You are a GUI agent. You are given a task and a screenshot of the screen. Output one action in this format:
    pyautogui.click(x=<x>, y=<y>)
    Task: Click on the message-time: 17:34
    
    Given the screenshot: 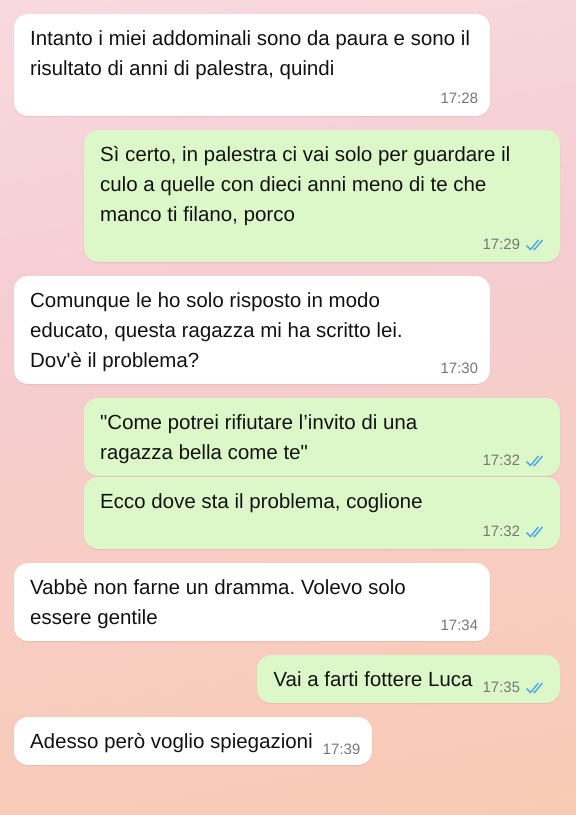 What is the action you would take?
    pyautogui.click(x=459, y=626)
    